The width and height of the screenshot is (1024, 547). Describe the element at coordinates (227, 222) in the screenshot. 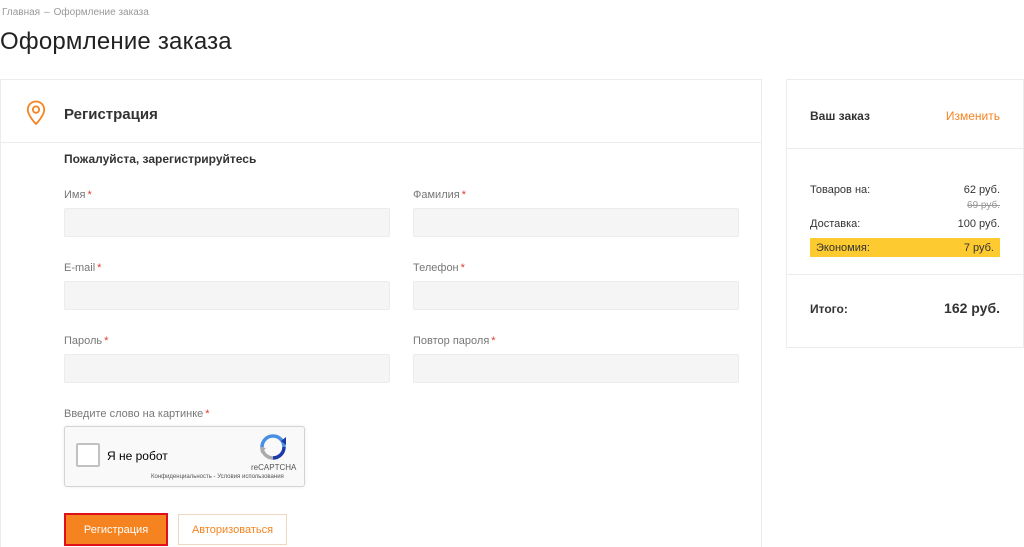

I see `first-name-input` at that location.